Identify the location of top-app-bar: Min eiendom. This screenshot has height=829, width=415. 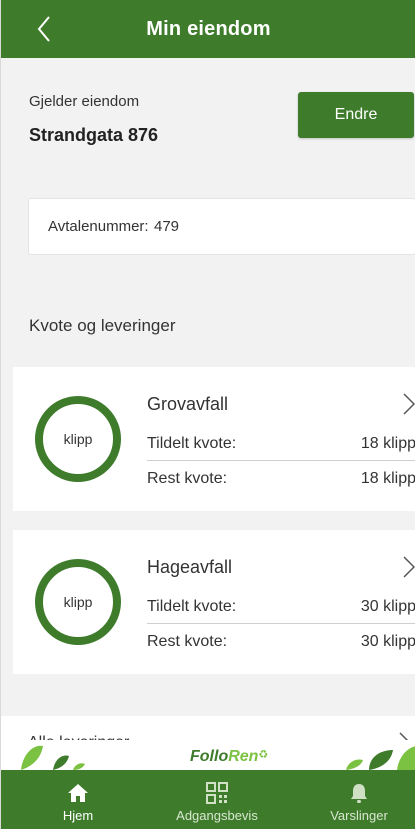
(208, 29).